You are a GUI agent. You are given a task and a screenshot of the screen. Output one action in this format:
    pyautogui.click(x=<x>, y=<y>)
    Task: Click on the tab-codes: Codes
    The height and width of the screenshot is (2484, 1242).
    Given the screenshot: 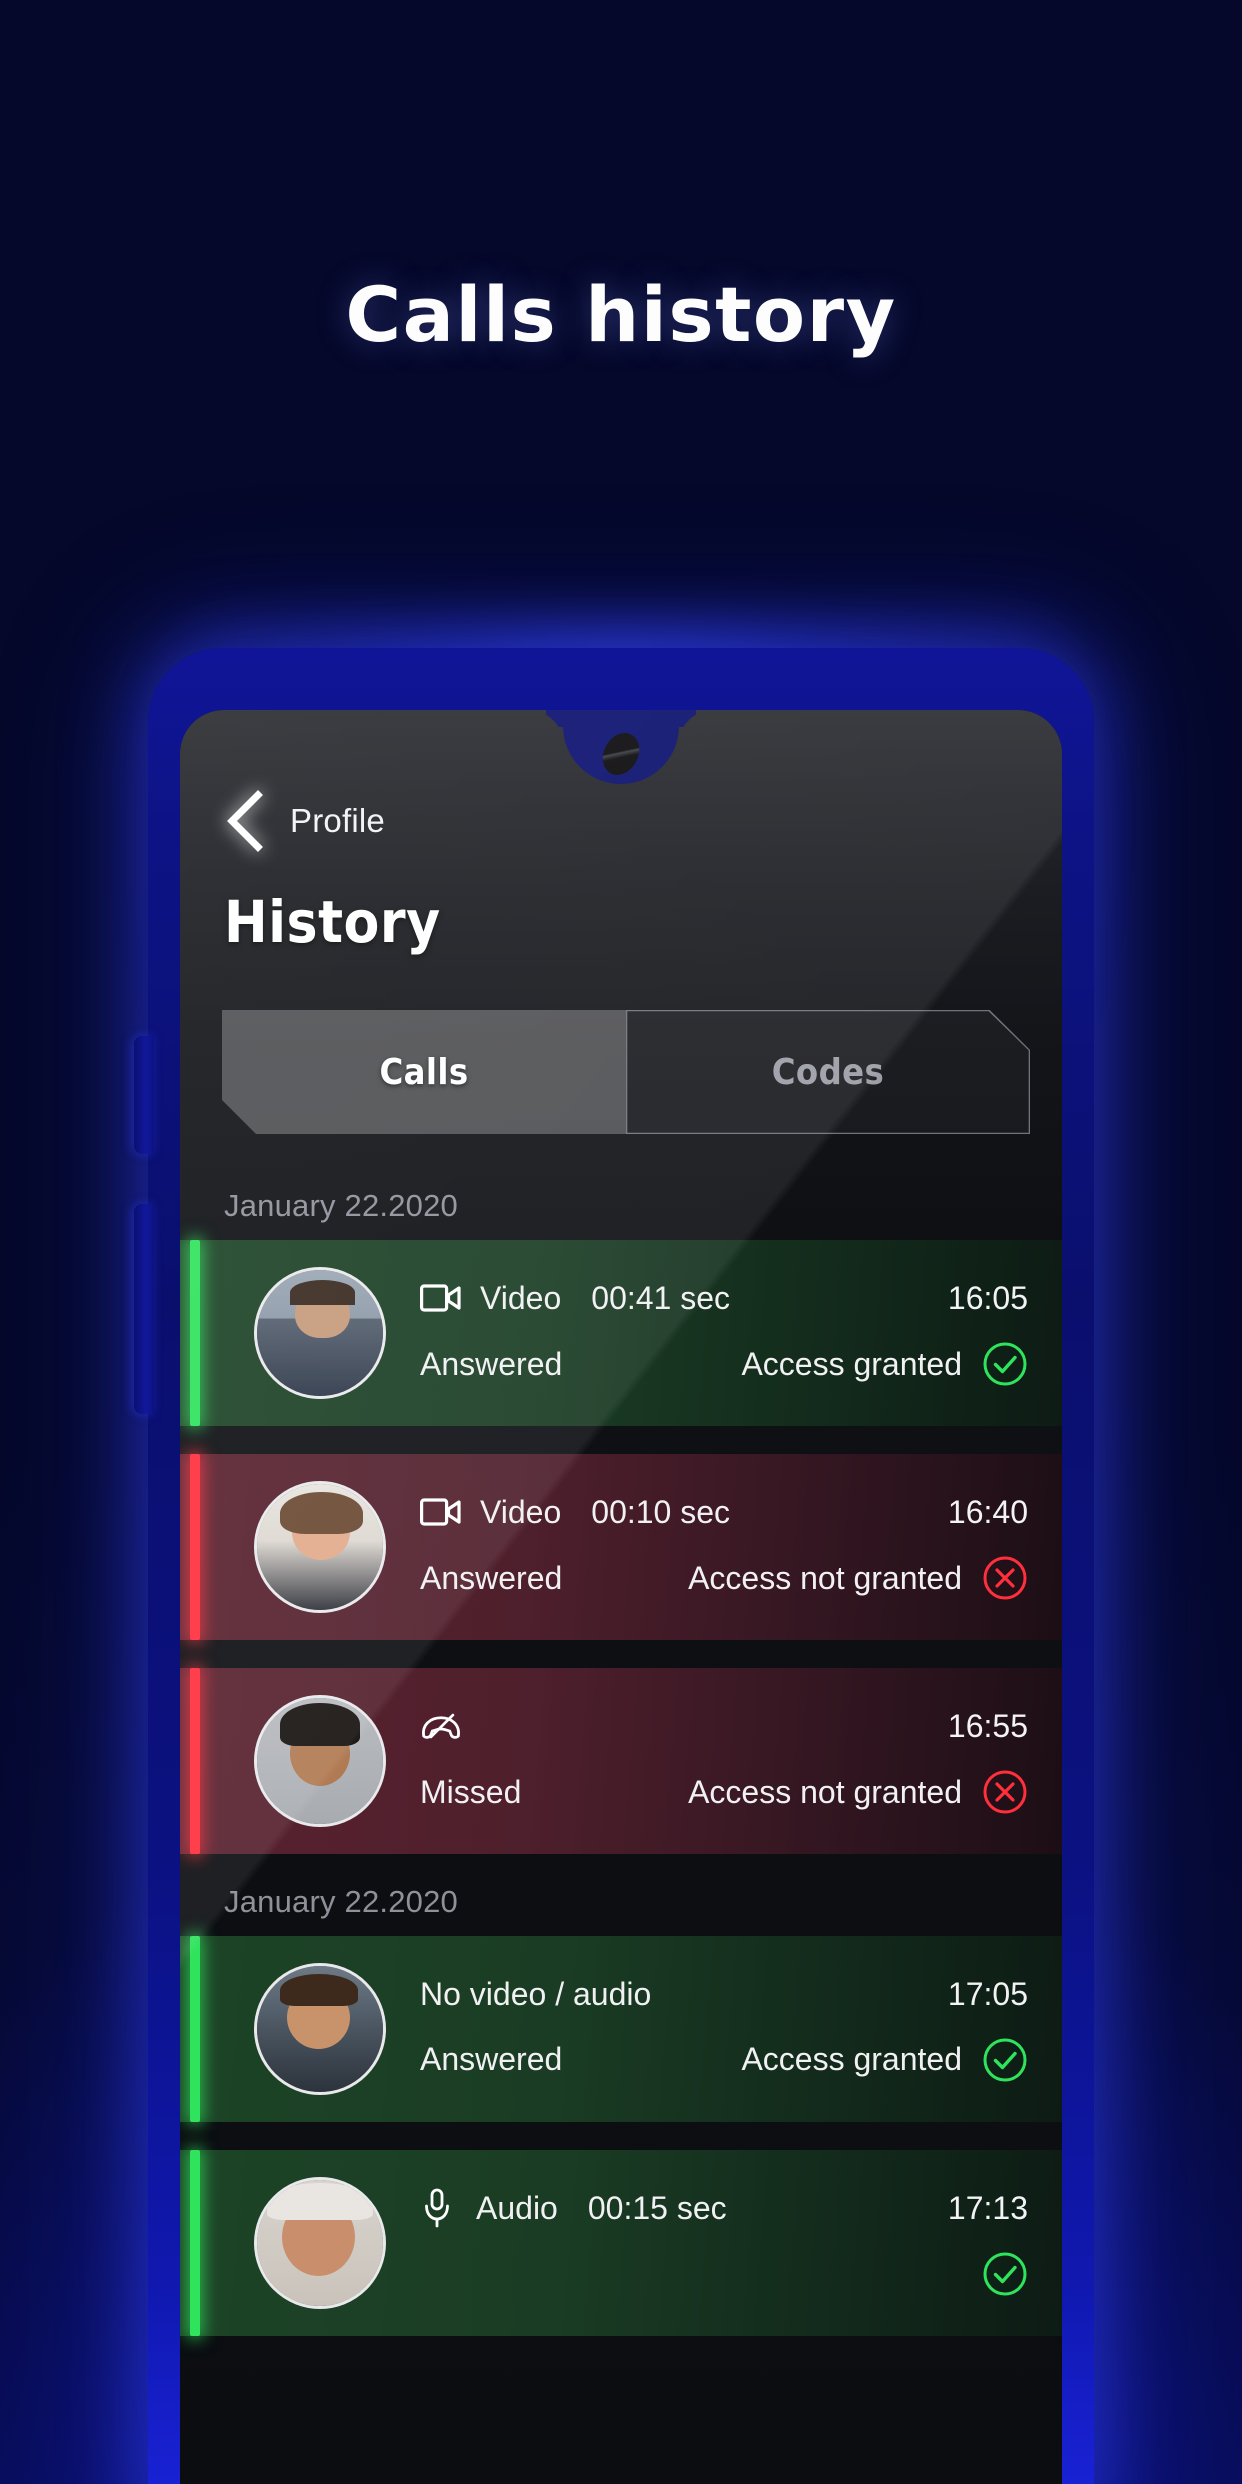 What is the action you would take?
    pyautogui.click(x=828, y=1072)
    